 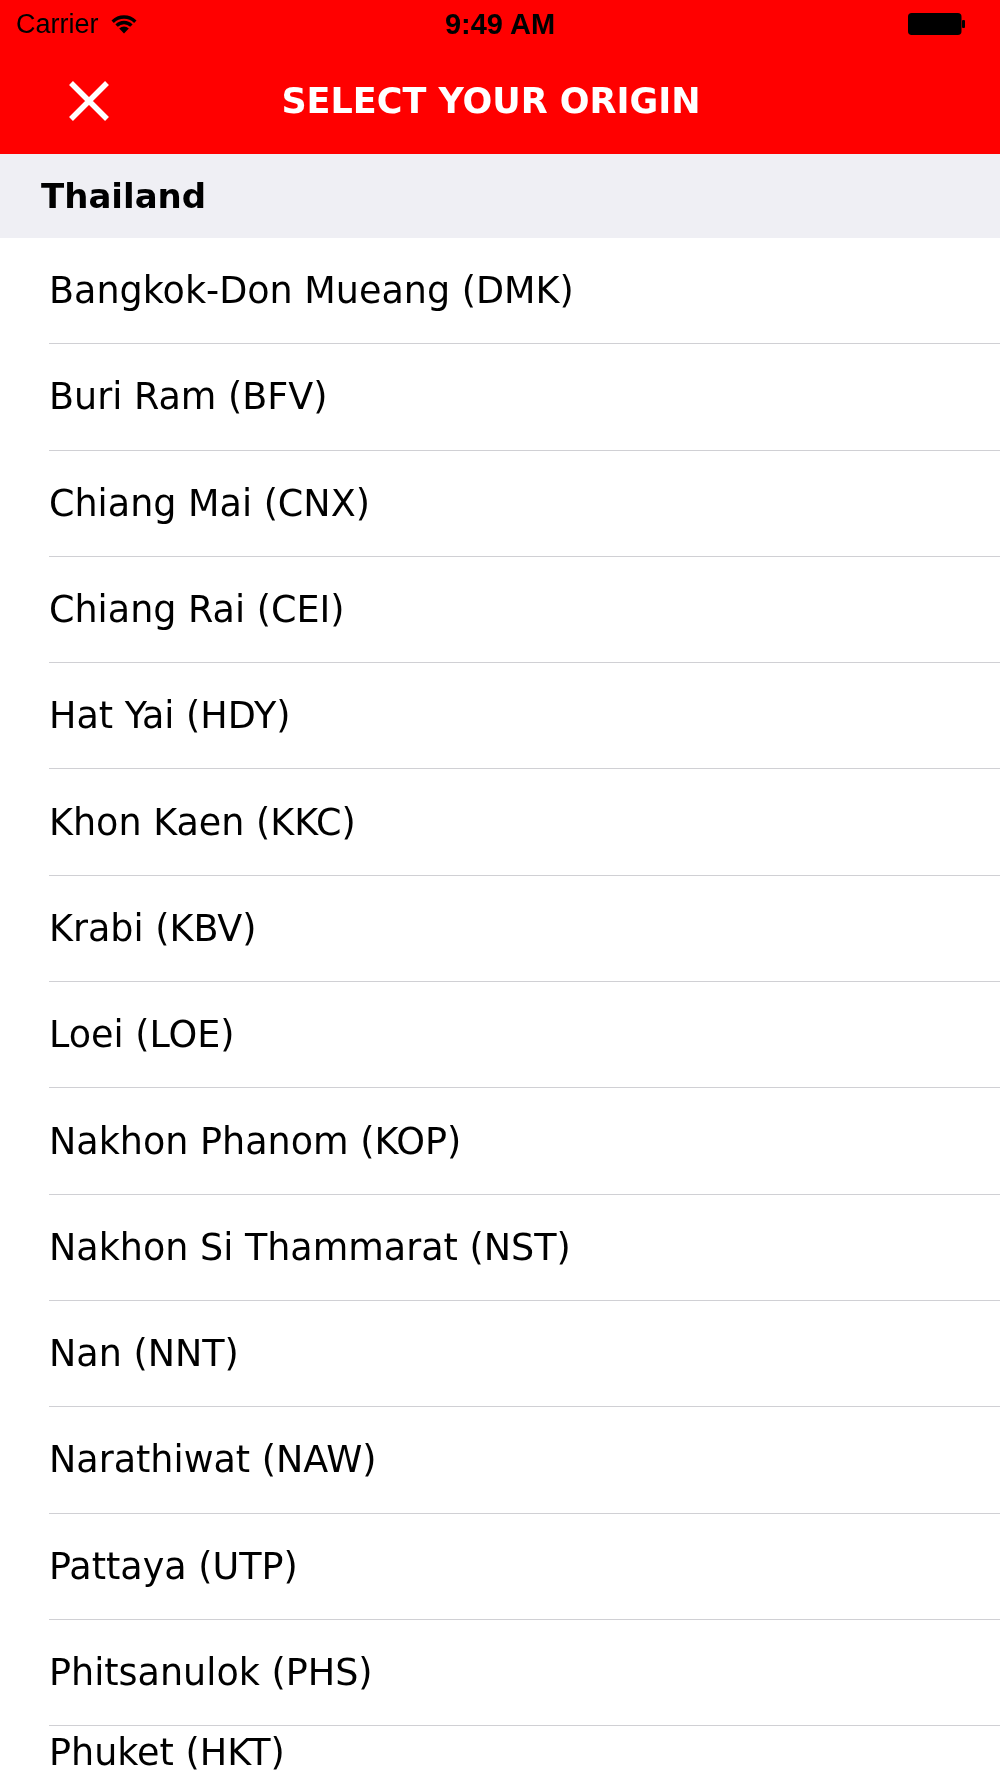 I want to click on section-title: Thailand, so click(x=124, y=196).